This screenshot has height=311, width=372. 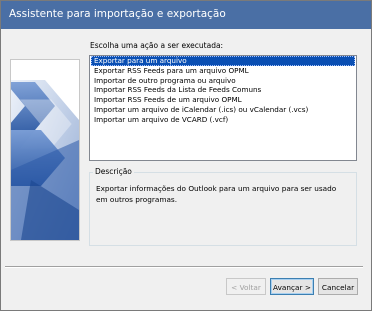 I want to click on list-item: Importar RSS Feeds de um arquivo OPML, so click(x=223, y=100).